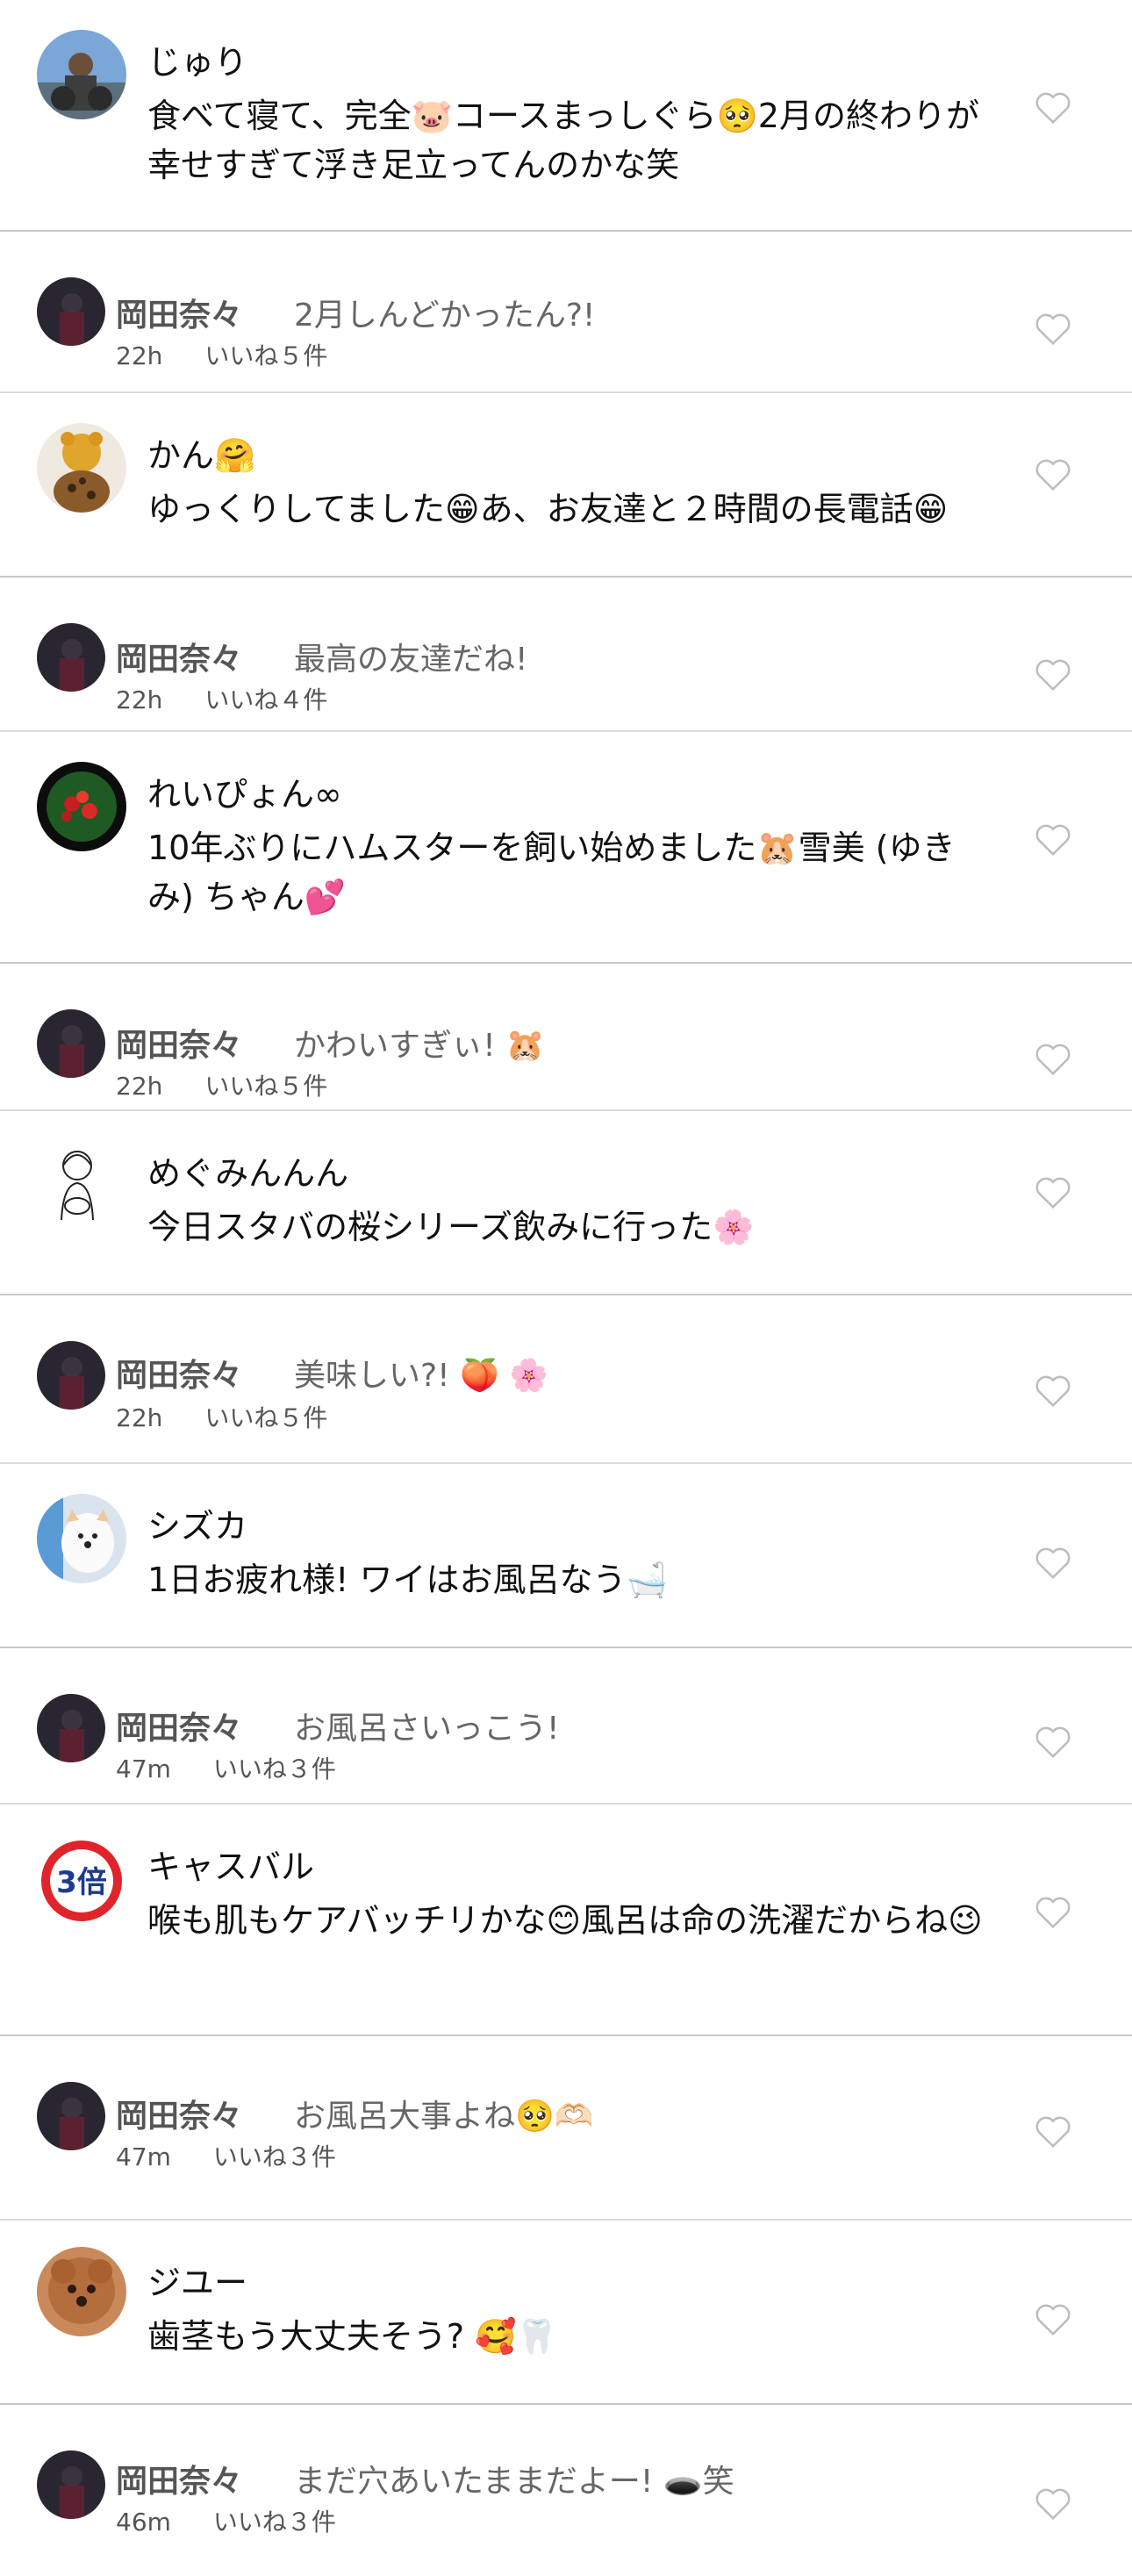  I want to click on reply-like-count: いいね４件, so click(265, 699).